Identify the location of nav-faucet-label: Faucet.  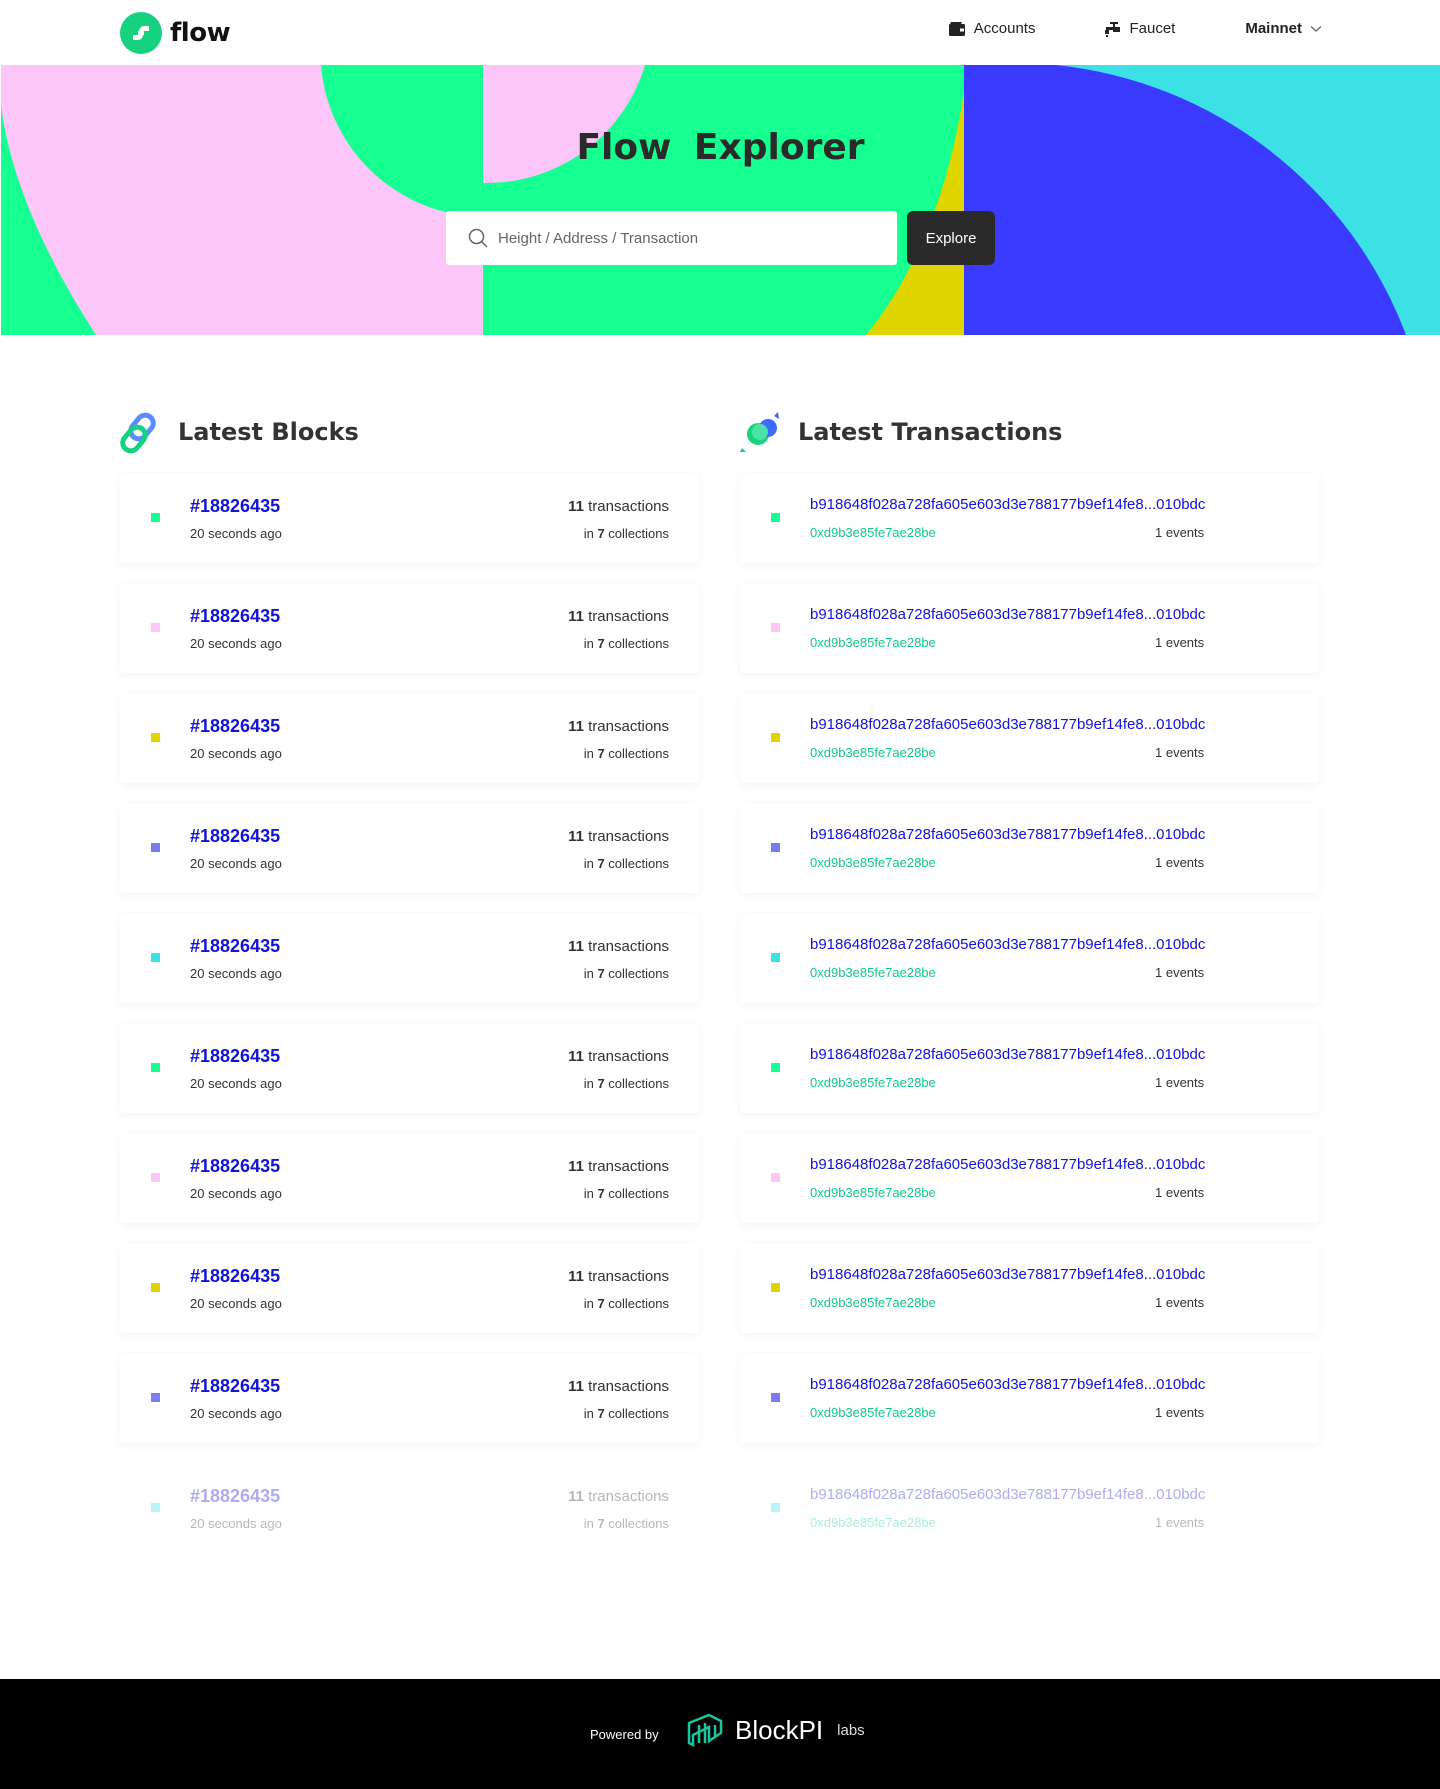
(1152, 28).